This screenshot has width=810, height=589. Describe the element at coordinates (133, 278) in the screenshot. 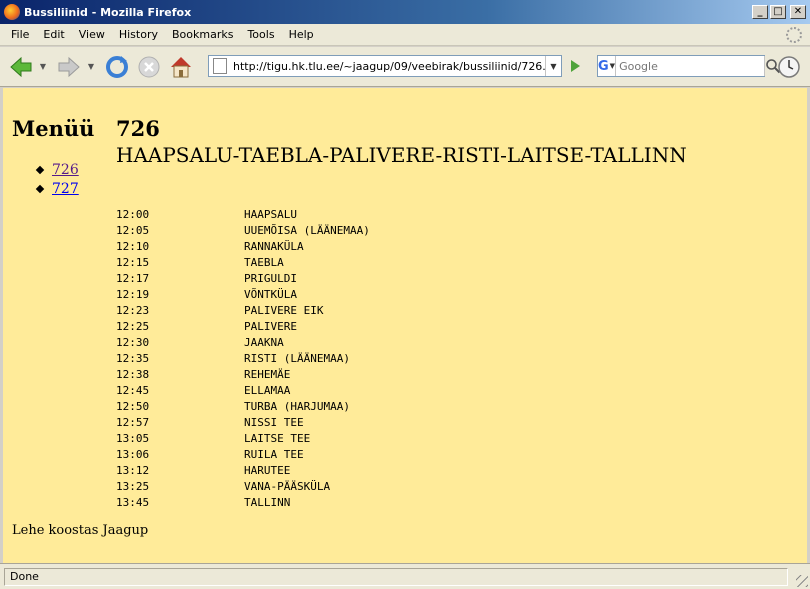

I see `stop-time: 12:17` at that location.